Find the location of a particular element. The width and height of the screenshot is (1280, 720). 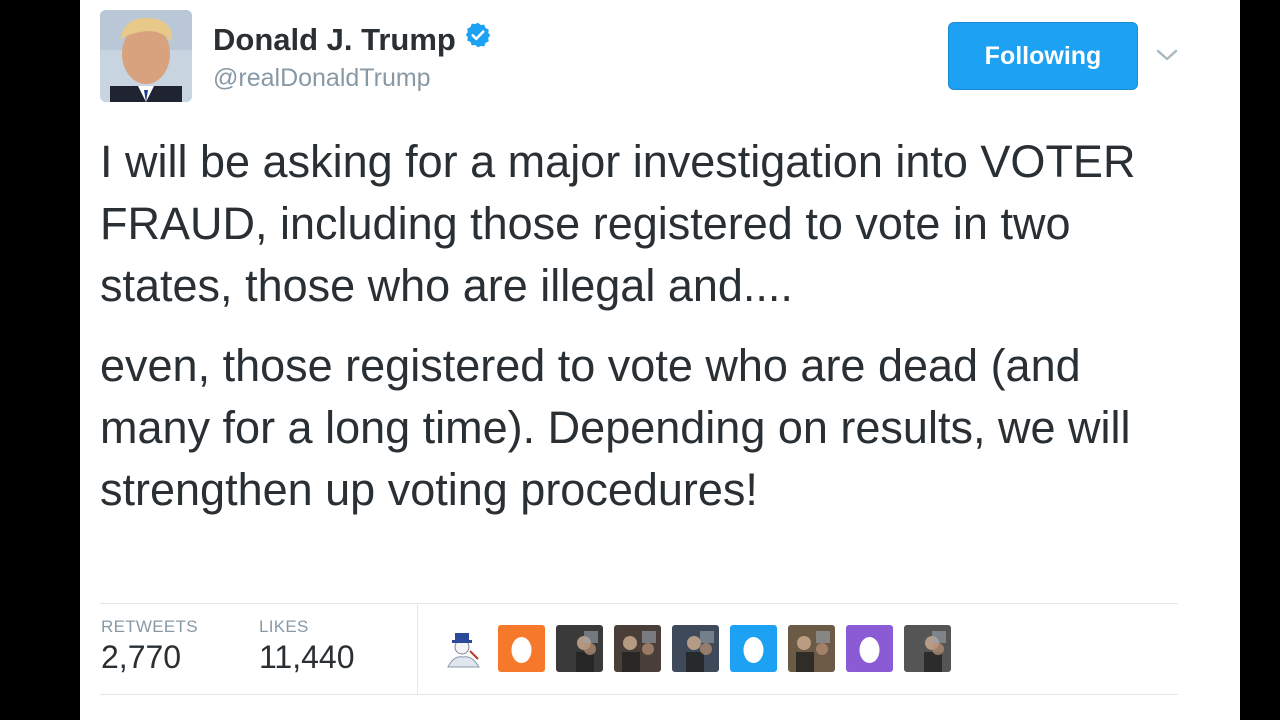

retweets-count: 2,770 is located at coordinates (141, 657).